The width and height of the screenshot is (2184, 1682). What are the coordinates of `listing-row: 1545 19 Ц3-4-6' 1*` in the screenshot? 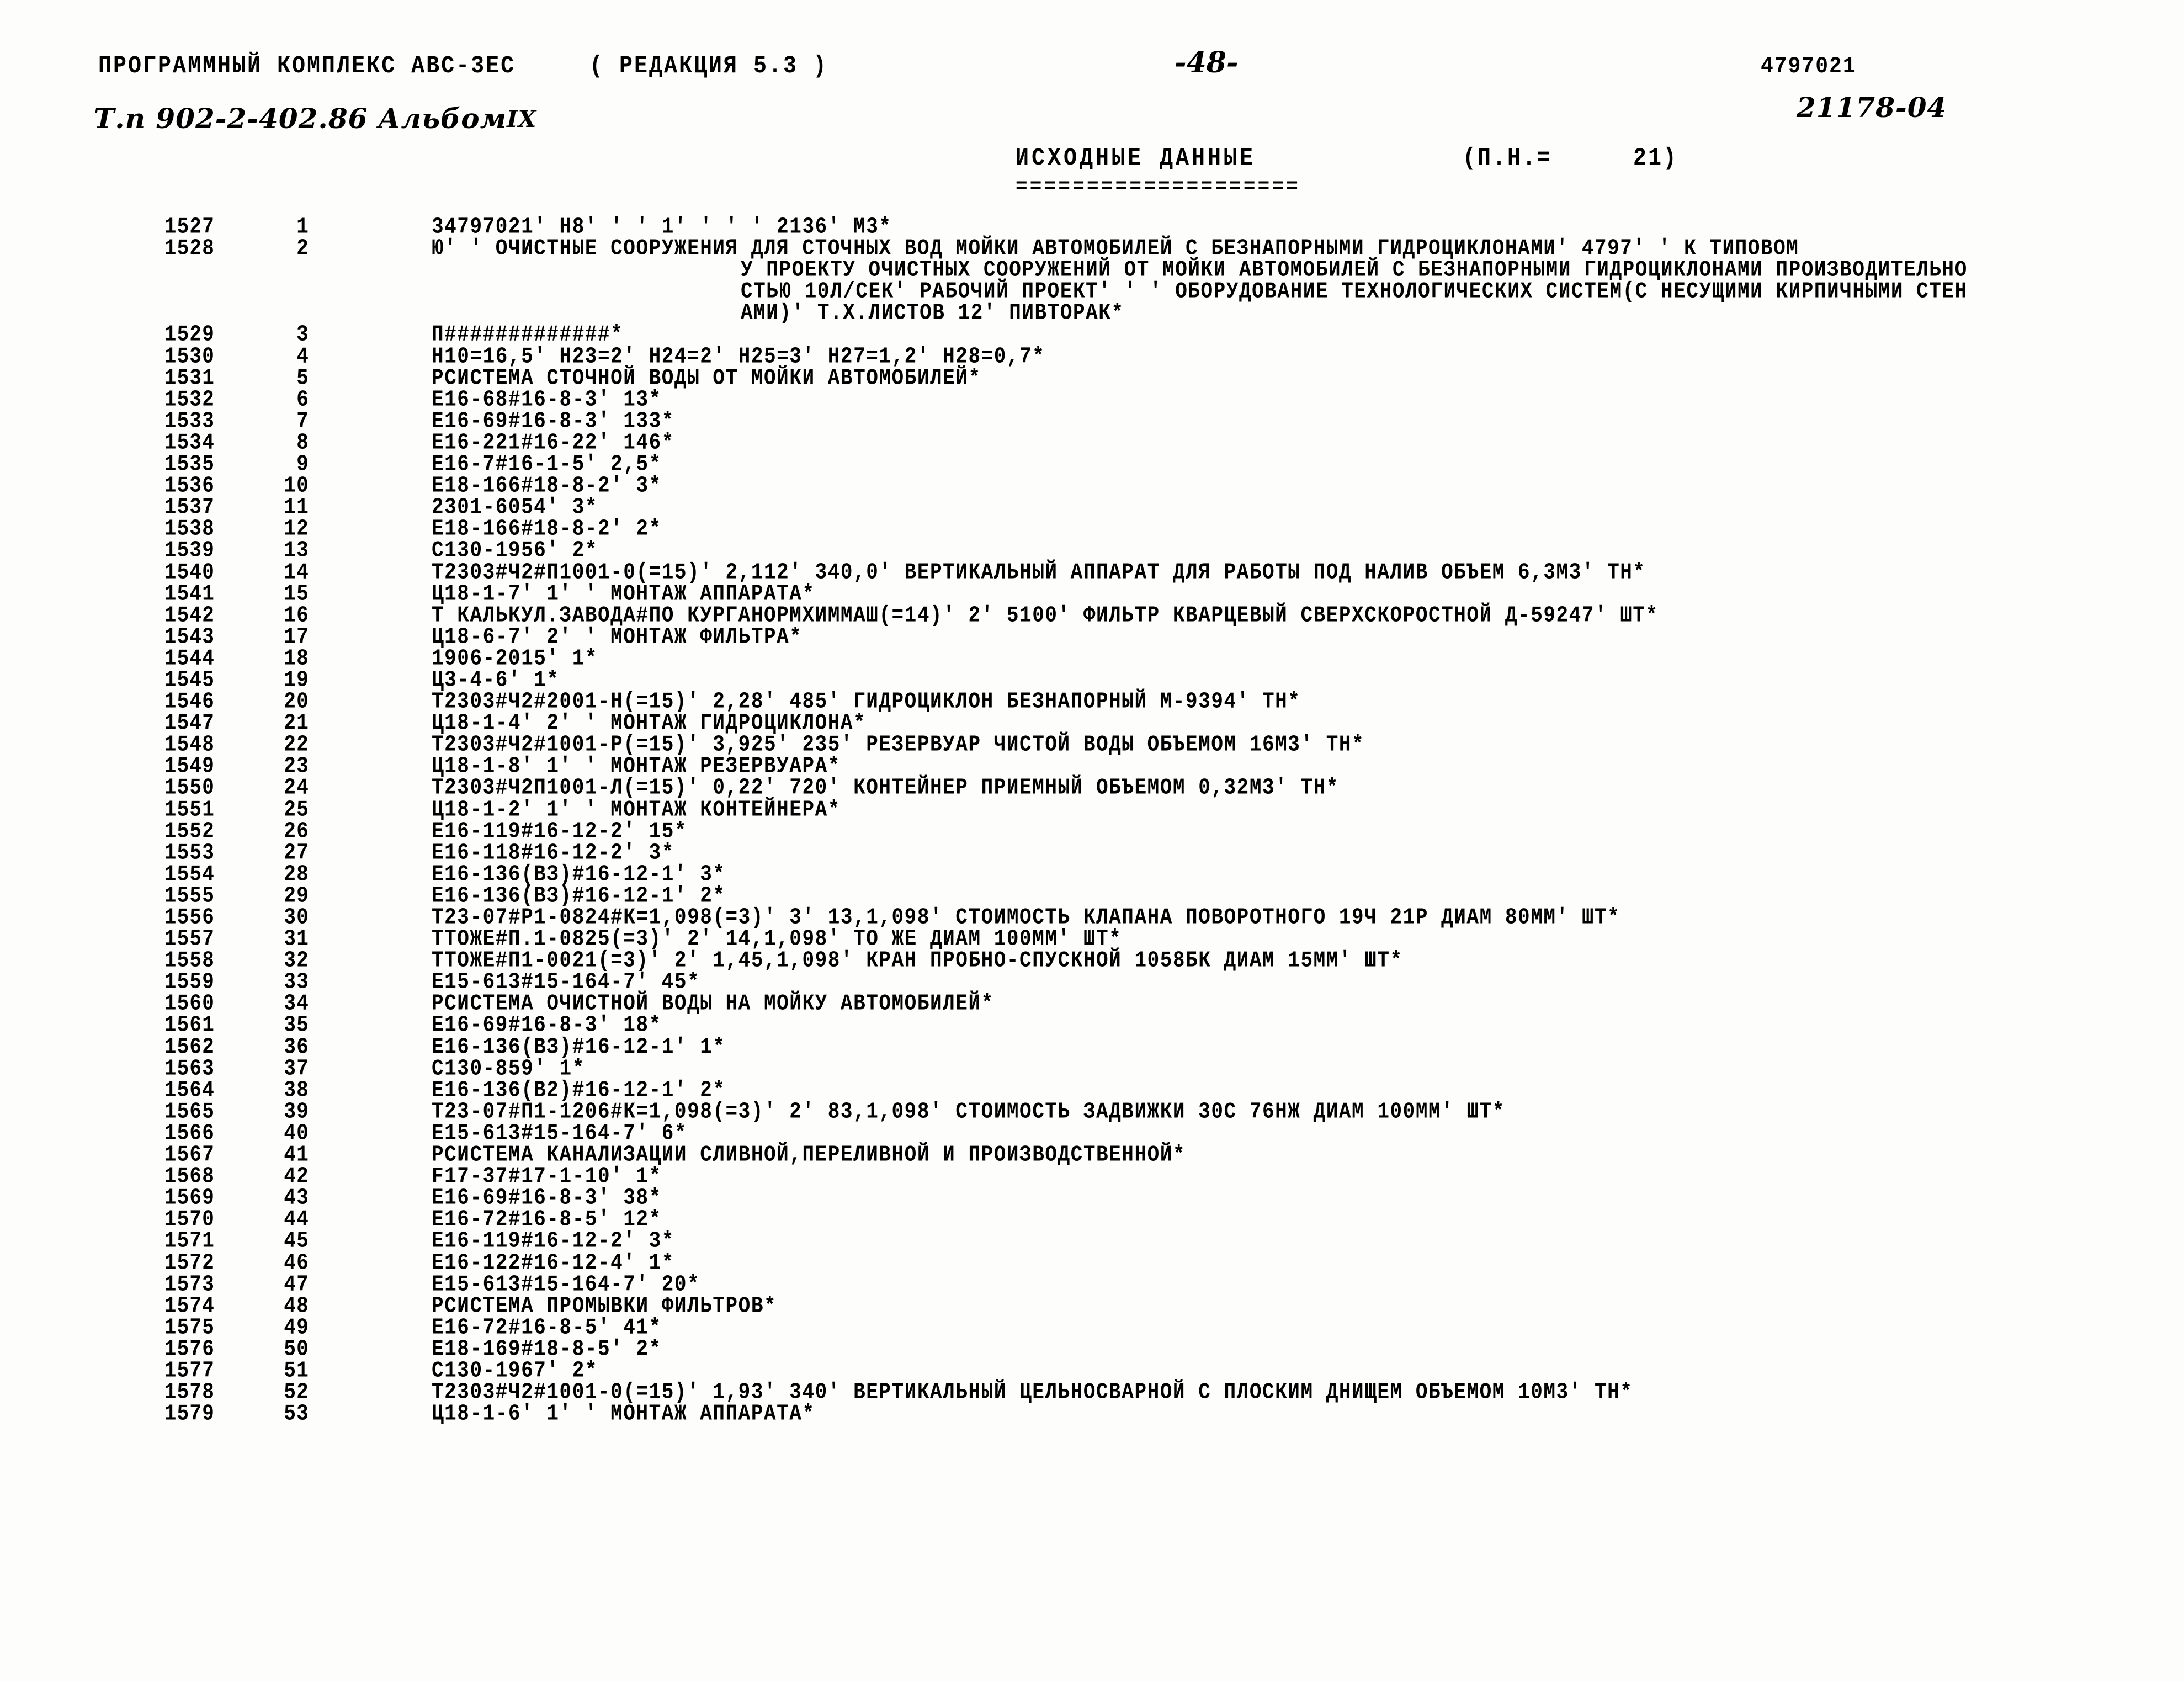 It's located at (1092, 680).